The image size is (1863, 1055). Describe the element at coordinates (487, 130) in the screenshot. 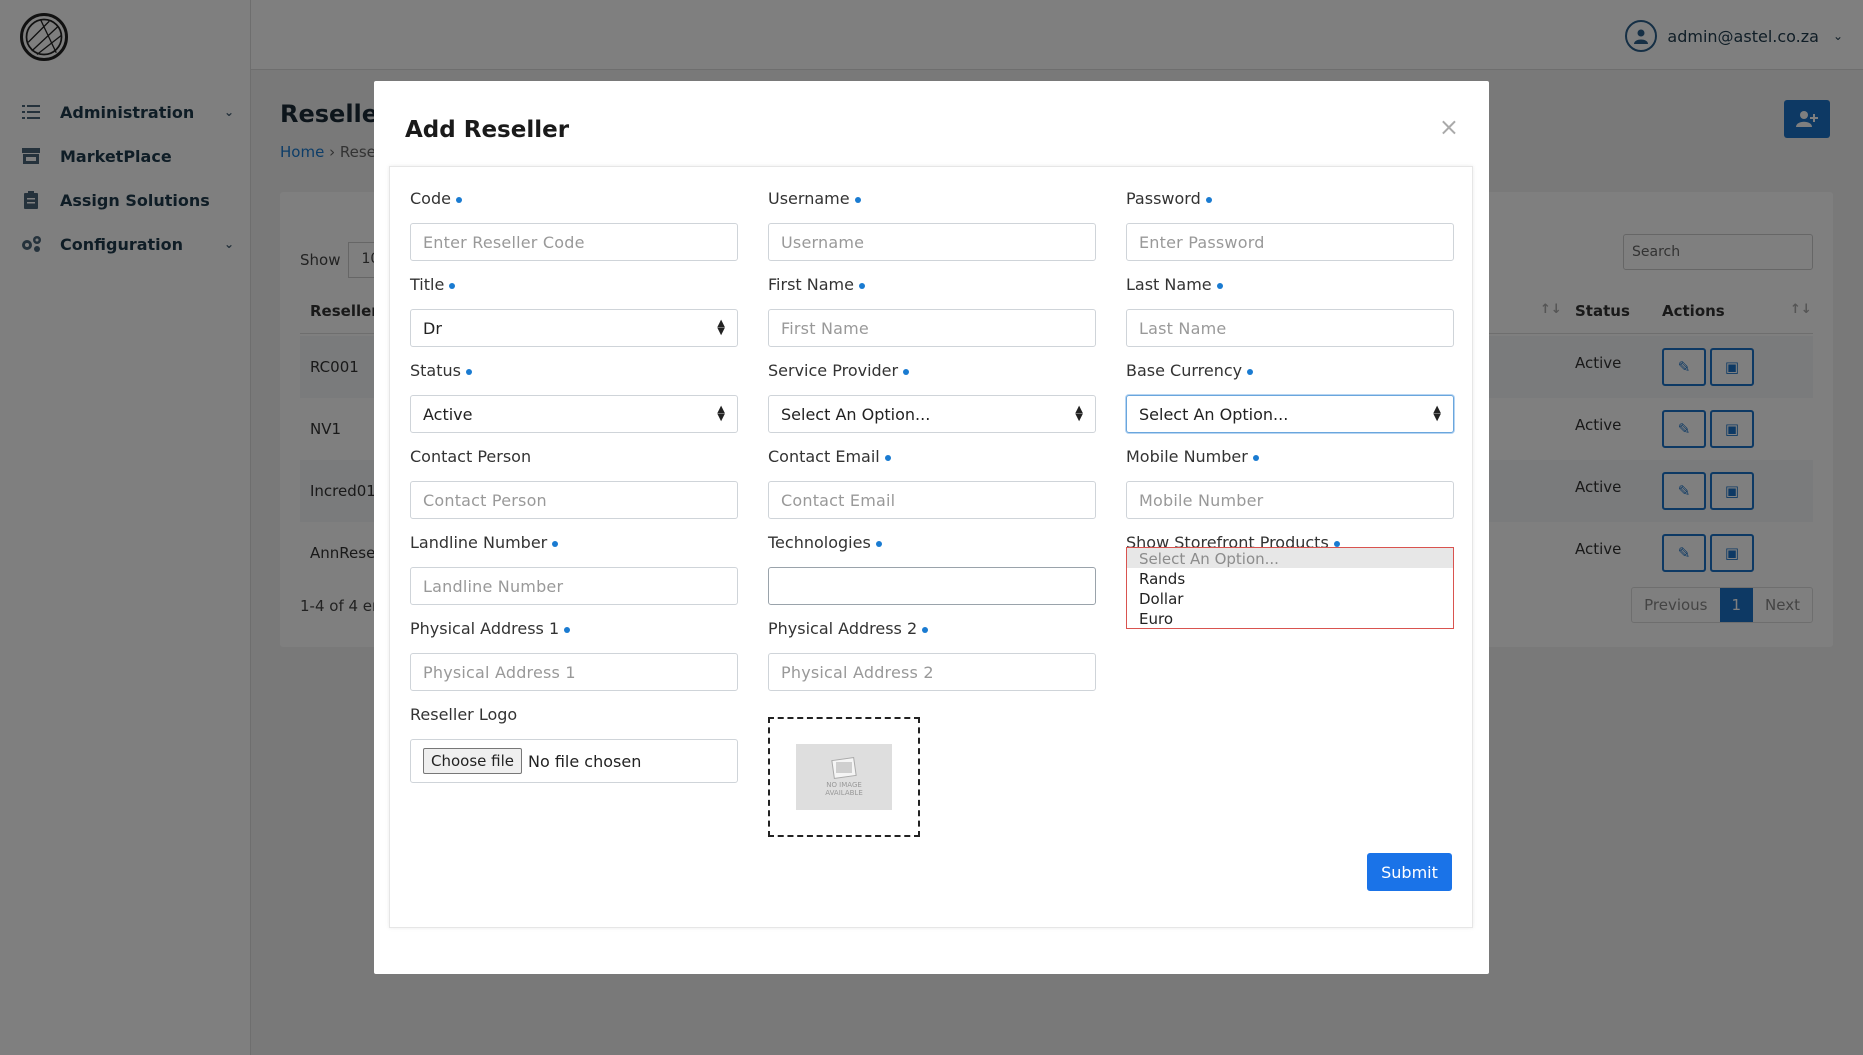

I see `modal-title: Add Reseller` at that location.